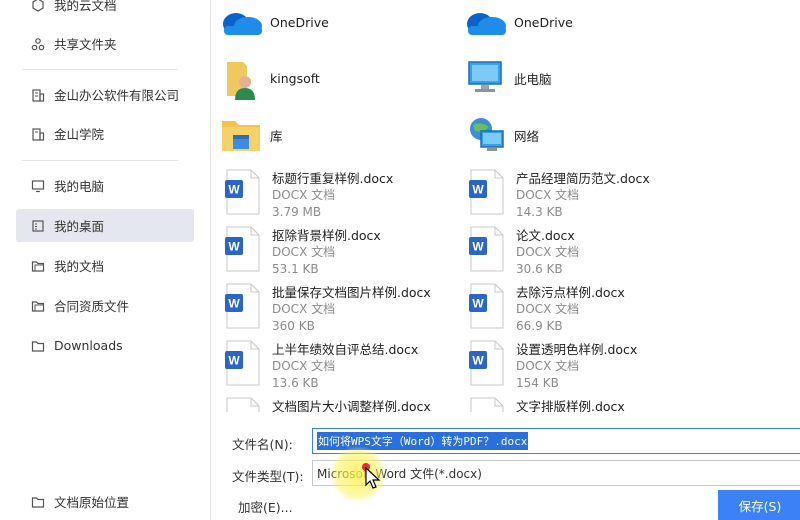 This screenshot has width=800, height=520. What do you see at coordinates (485, 78) in the screenshot?
I see `pc-icon` at bounding box center [485, 78].